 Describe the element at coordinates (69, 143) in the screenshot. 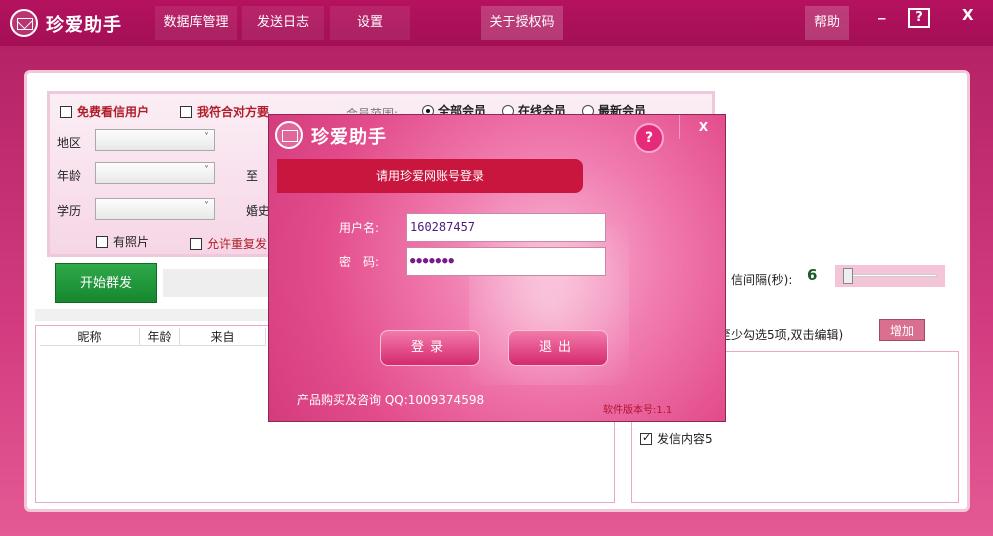

I see `region-label: 地区` at that location.